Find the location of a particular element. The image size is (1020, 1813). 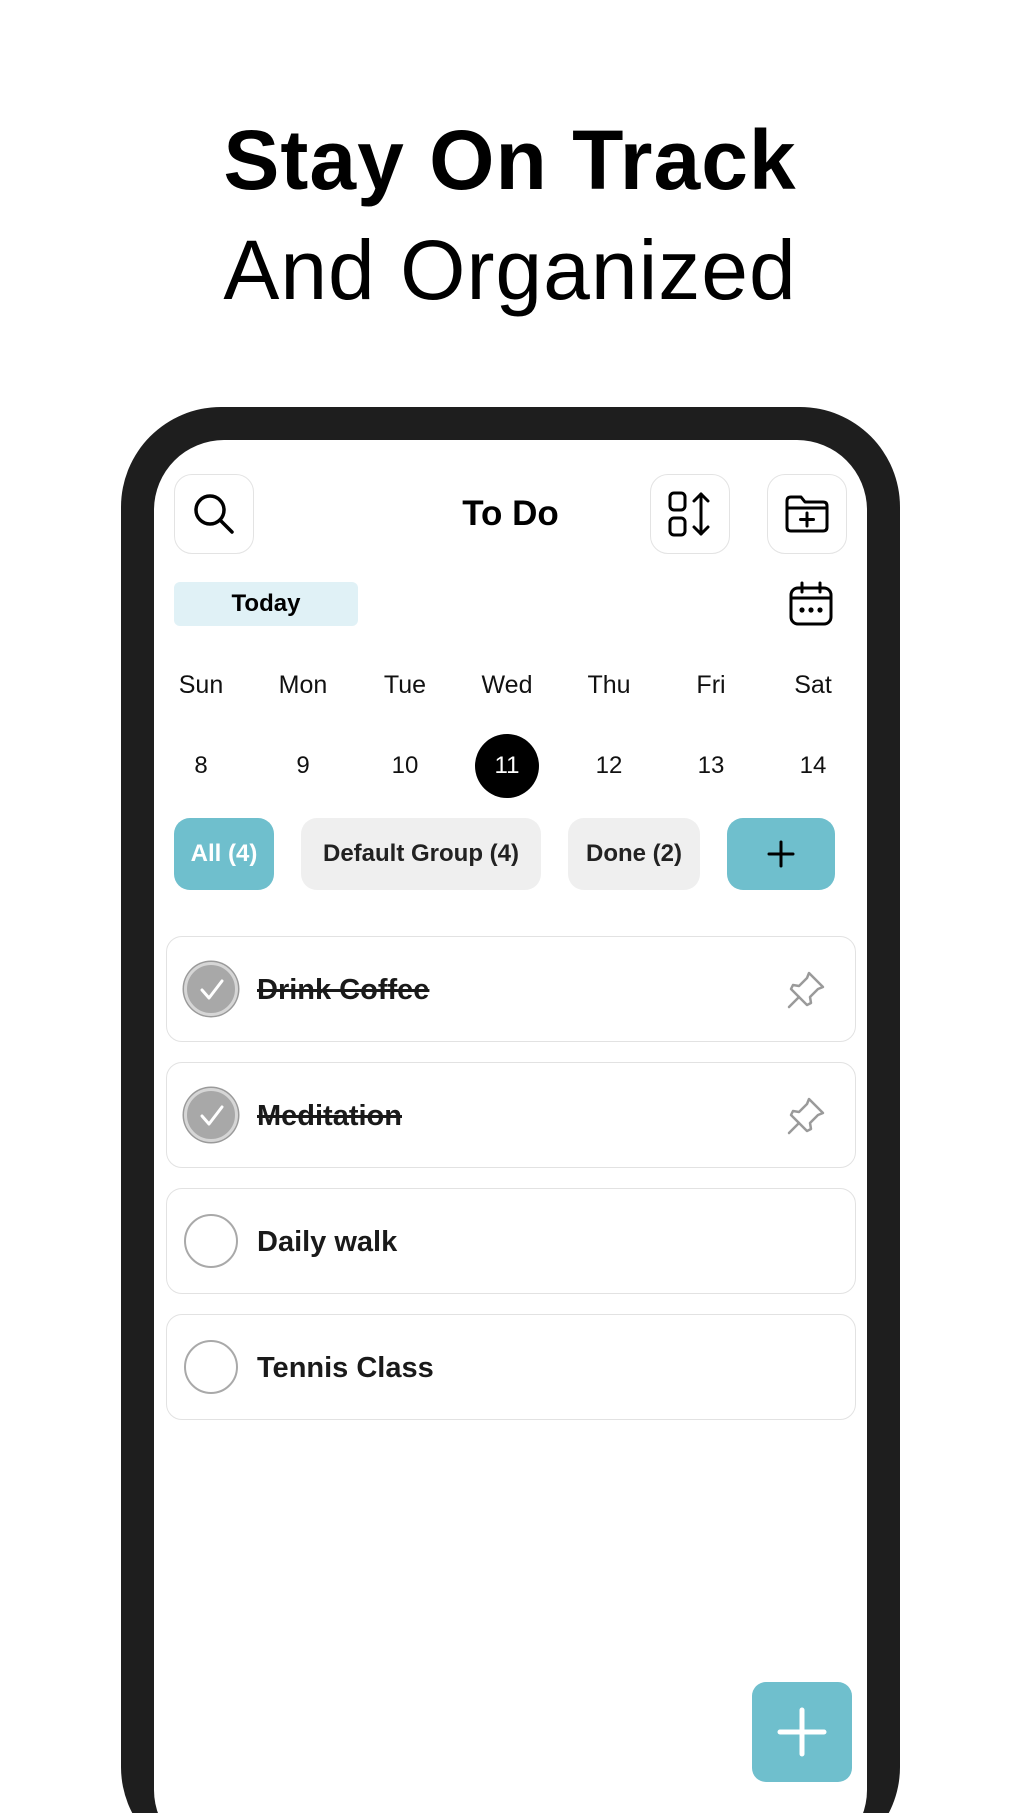

task-item: Drink Coffee is located at coordinates (511, 989).